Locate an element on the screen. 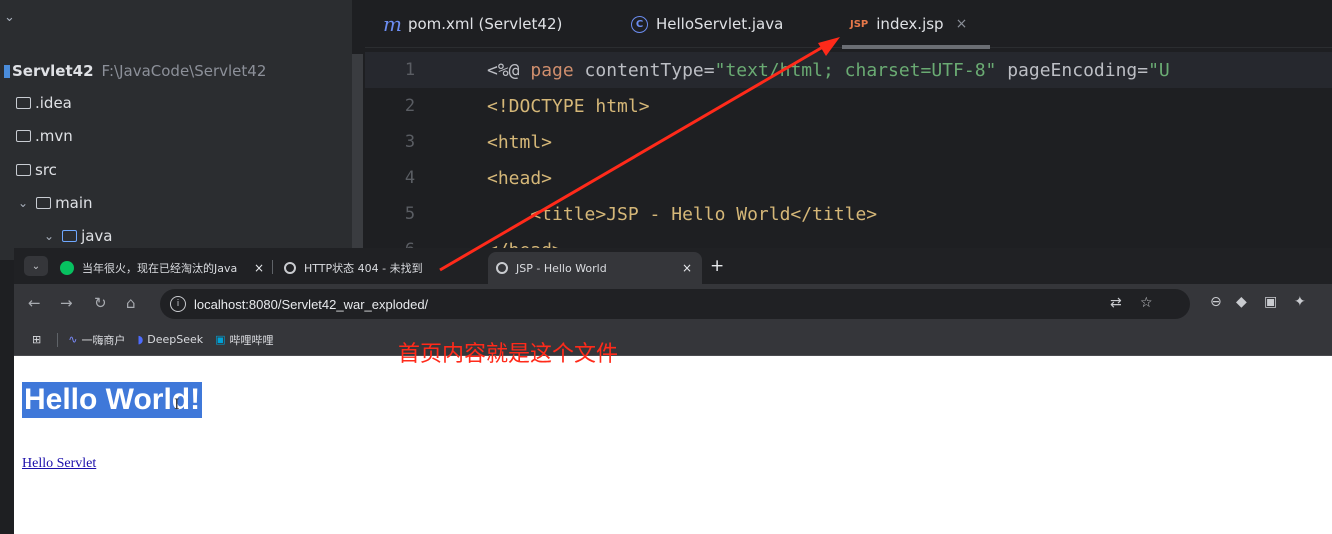  source-folder-icon is located at coordinates (70, 236).